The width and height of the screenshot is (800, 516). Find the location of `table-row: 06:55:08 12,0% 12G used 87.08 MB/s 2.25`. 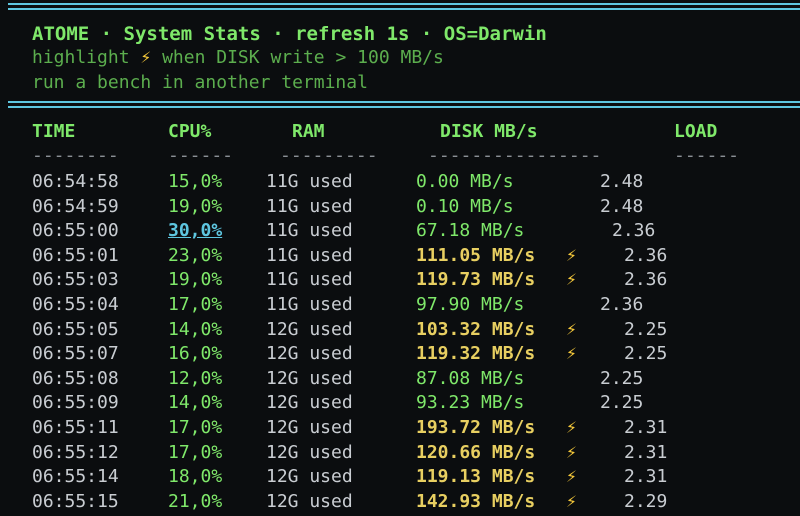

table-row: 06:55:08 12,0% 12G used 87.08 MB/s 2.25 is located at coordinates (400, 379).